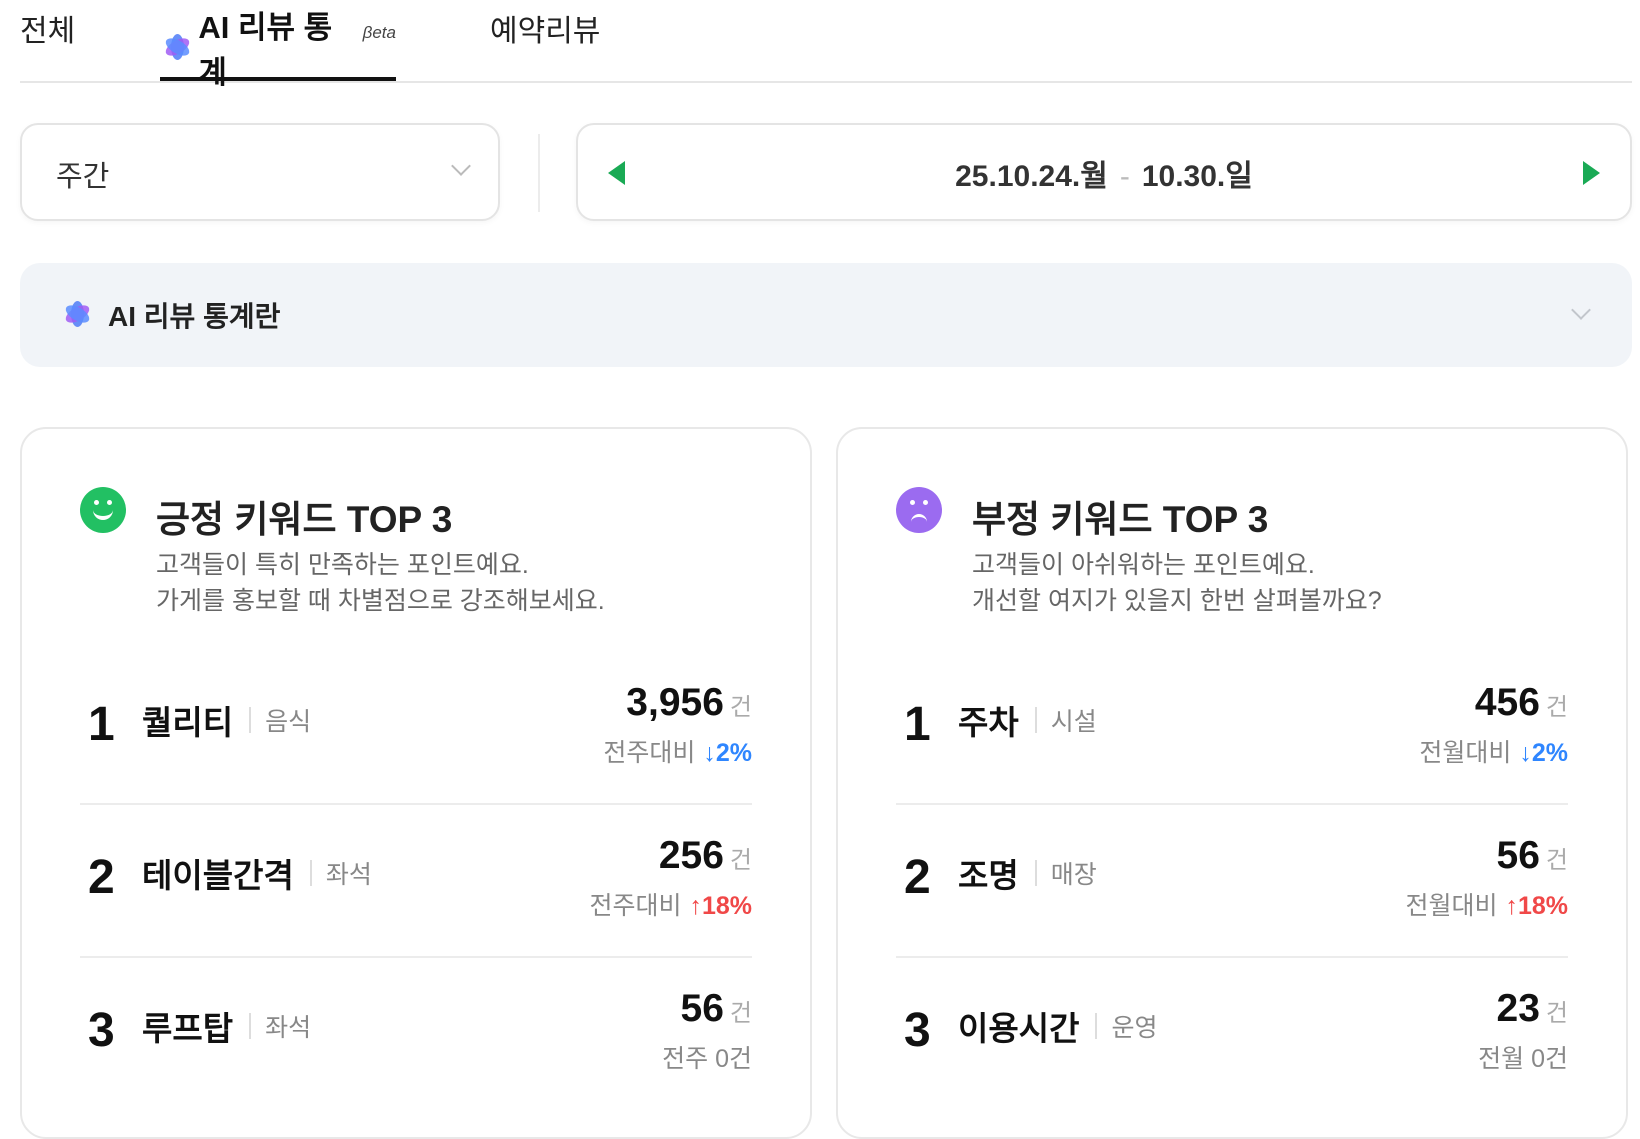 This screenshot has width=1640, height=1139. I want to click on keyword-name: 이용시간, so click(1019, 1028).